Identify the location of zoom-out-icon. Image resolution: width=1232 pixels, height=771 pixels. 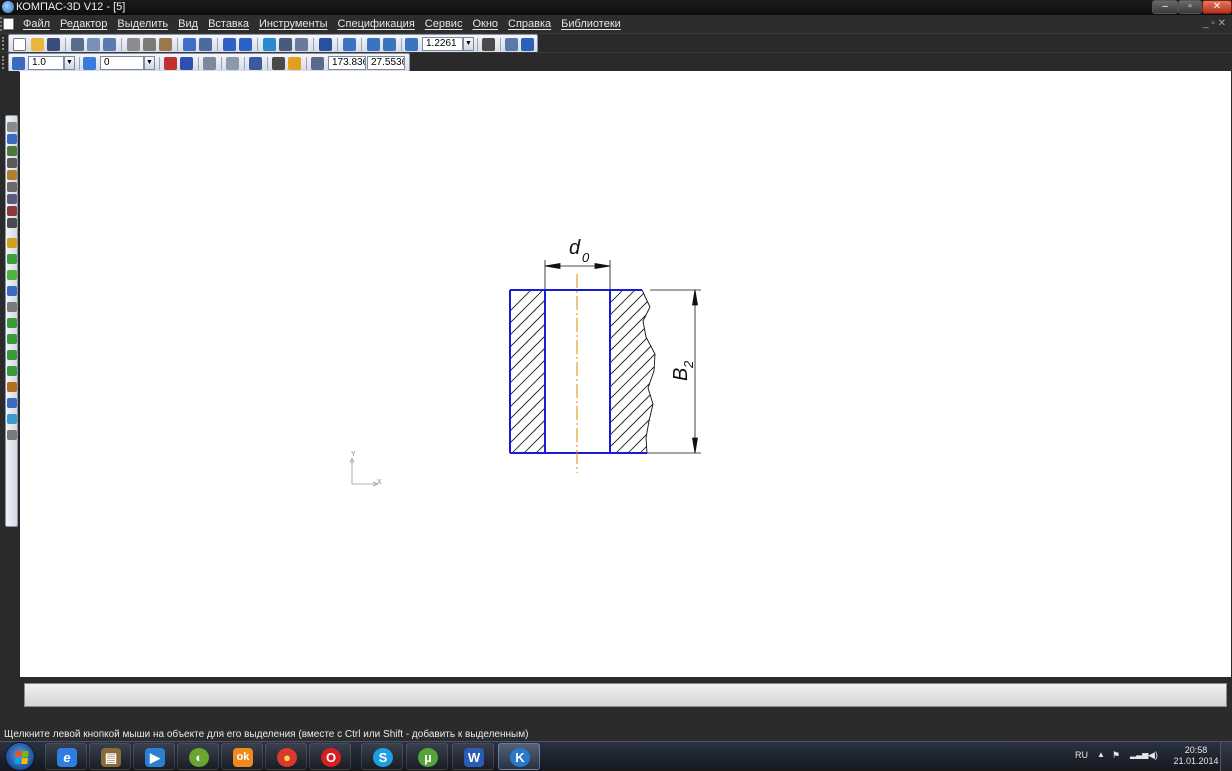
(389, 44).